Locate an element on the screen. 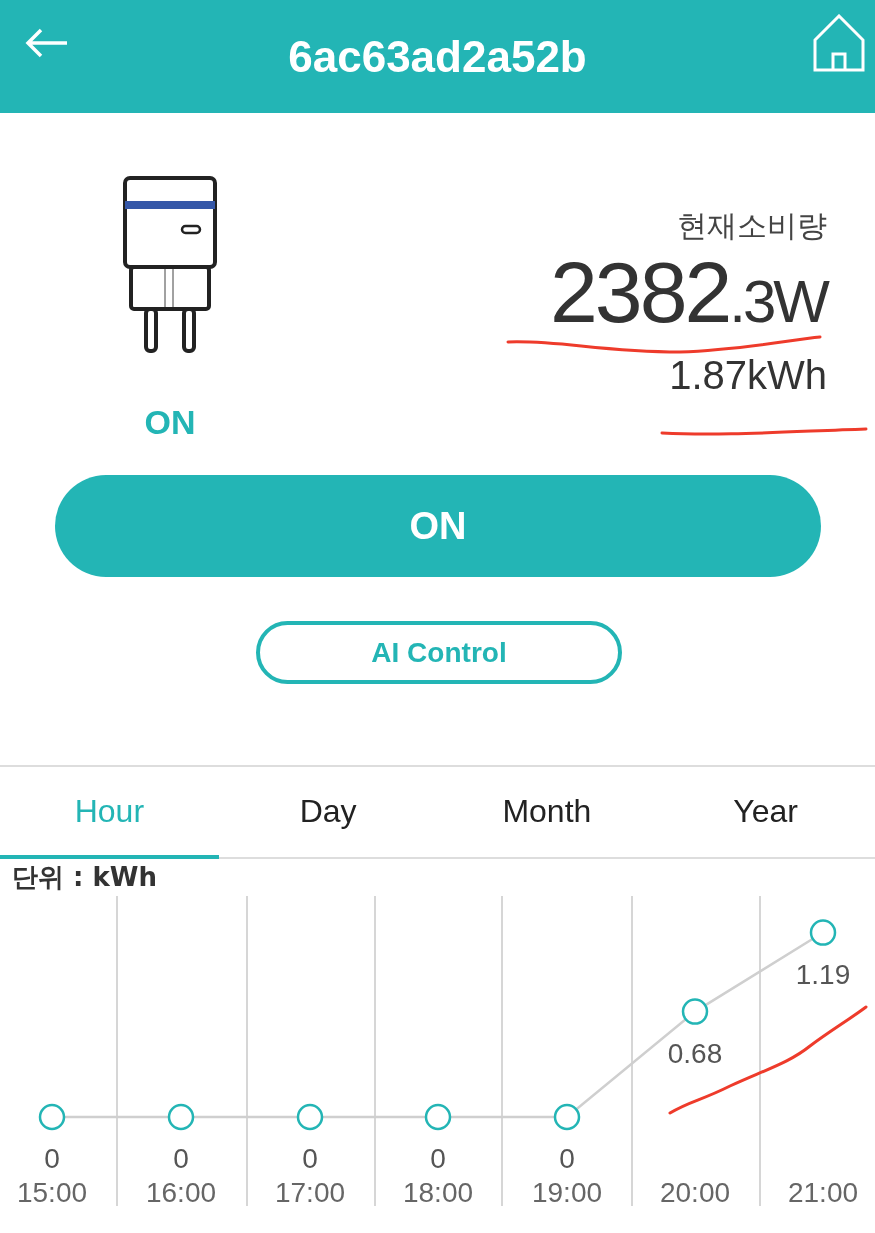 The image size is (875, 1233). period-tab: Day is located at coordinates (328, 813).